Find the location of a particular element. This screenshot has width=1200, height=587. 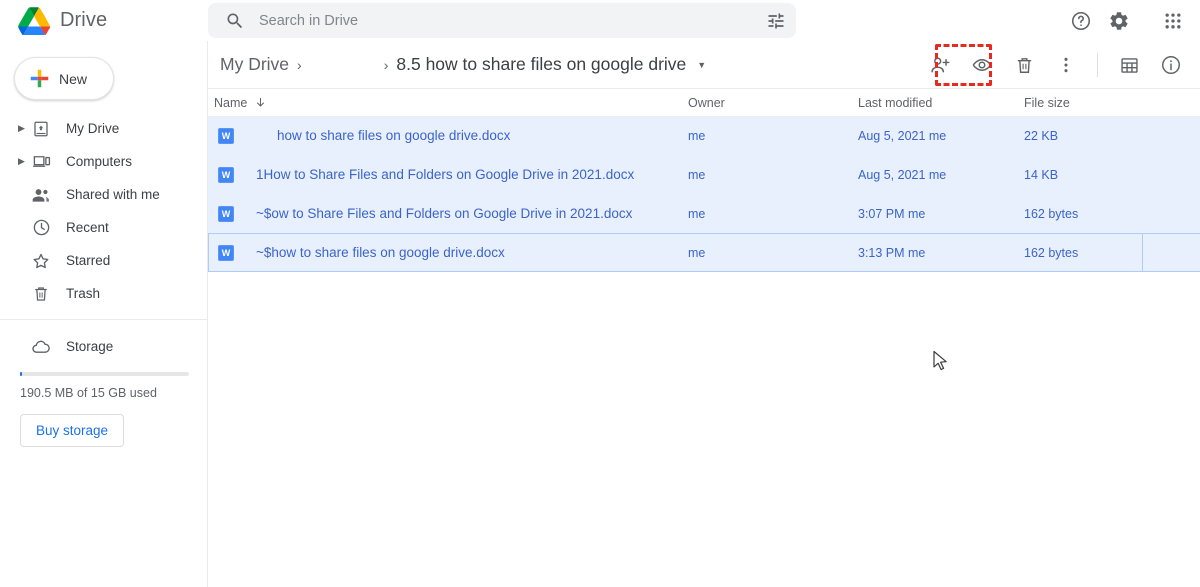

sidebar-item-label: Trash is located at coordinates (83, 293).